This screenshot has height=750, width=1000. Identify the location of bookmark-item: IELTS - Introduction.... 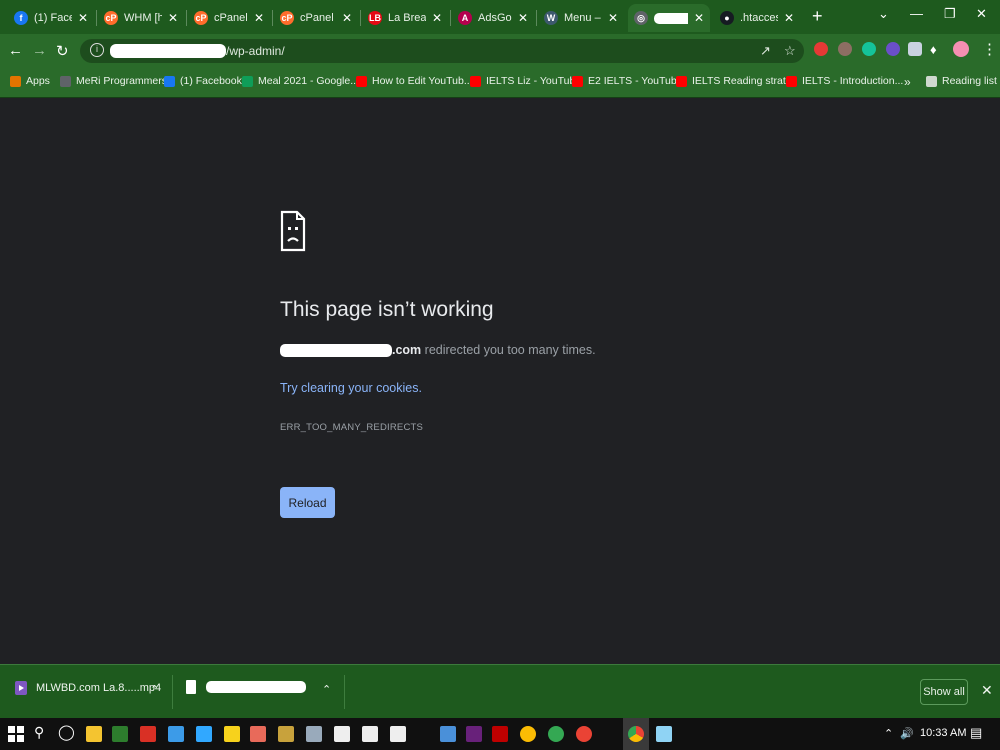
(844, 81).